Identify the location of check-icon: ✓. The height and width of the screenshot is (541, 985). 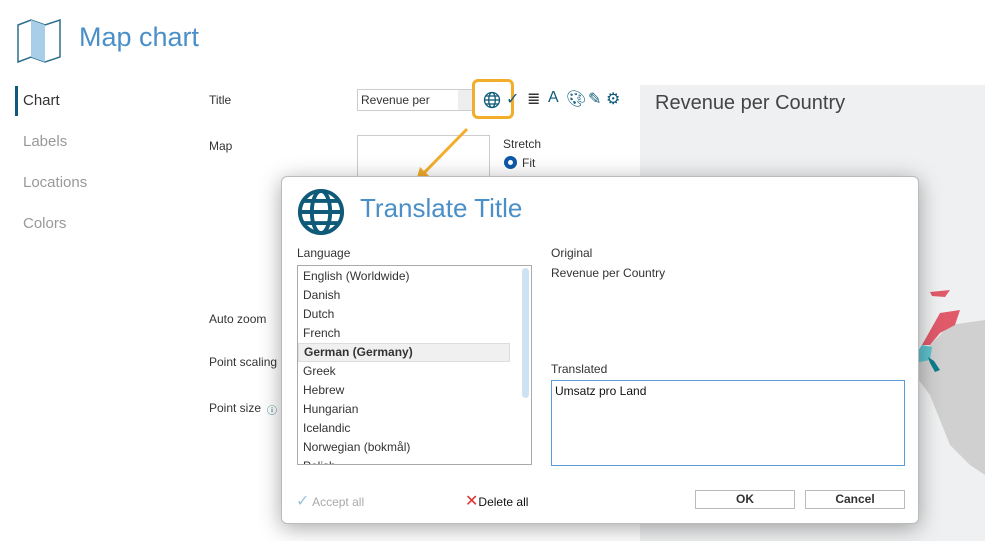
(303, 501).